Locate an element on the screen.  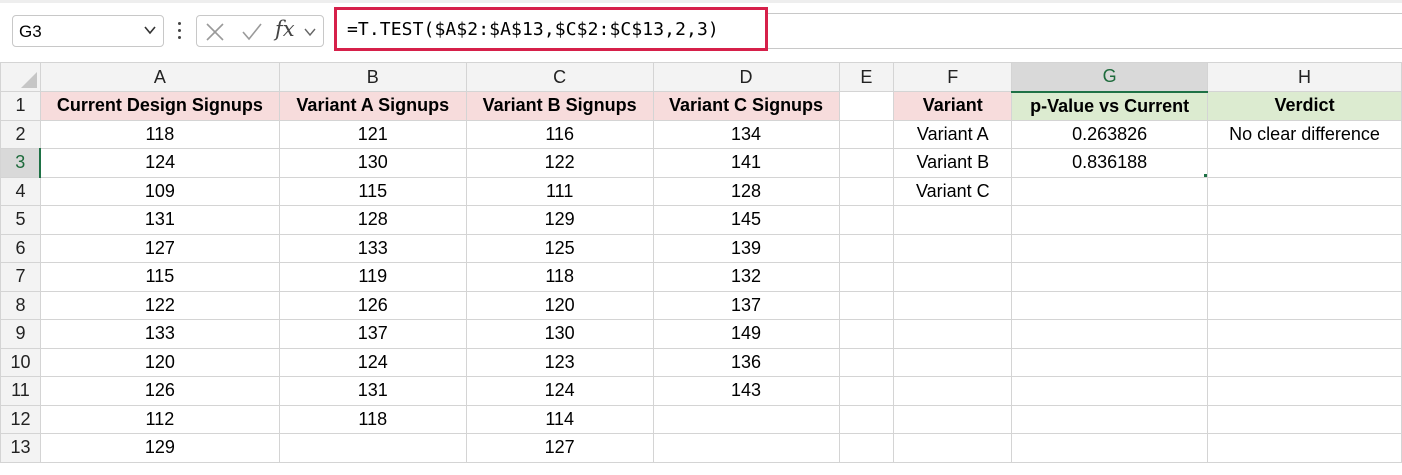
header-cell-verdict: Verdict is located at coordinates (1304, 106).